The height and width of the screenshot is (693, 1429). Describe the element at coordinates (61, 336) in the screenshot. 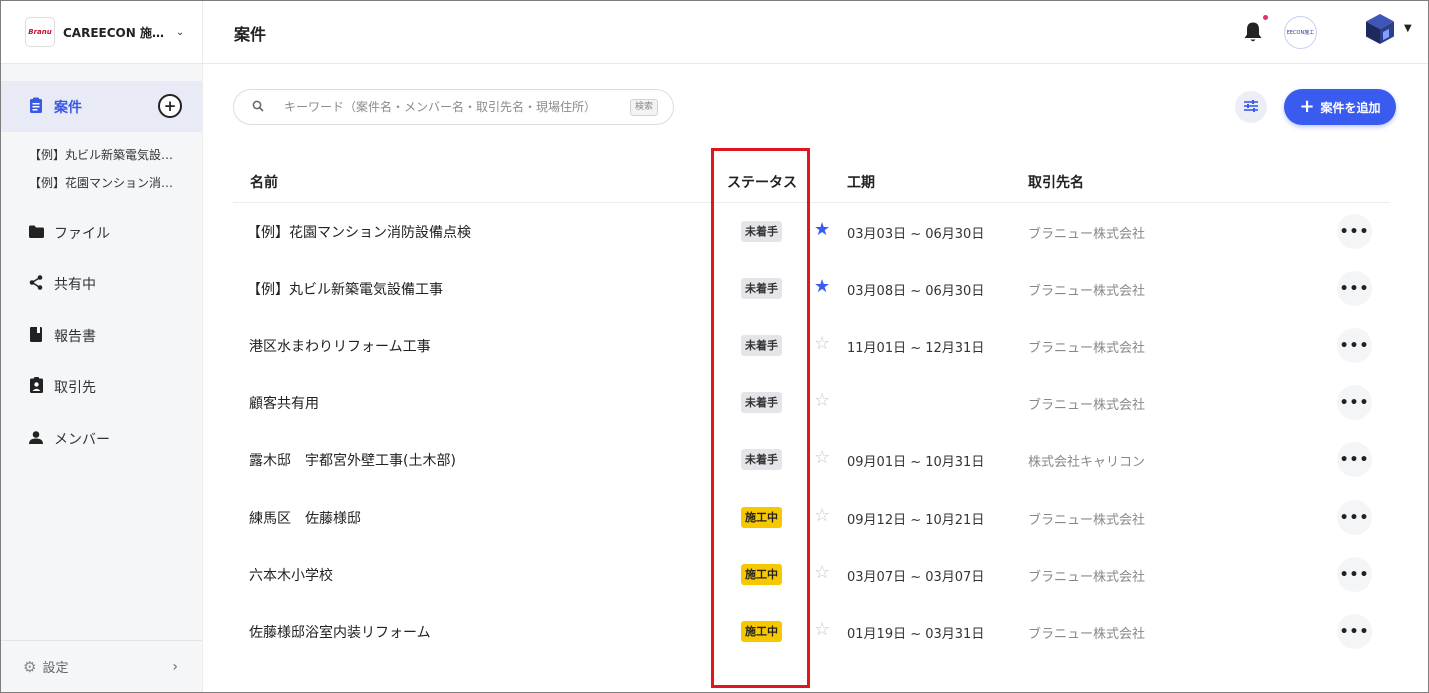

I see `sidebar-item-reports: 報告書` at that location.